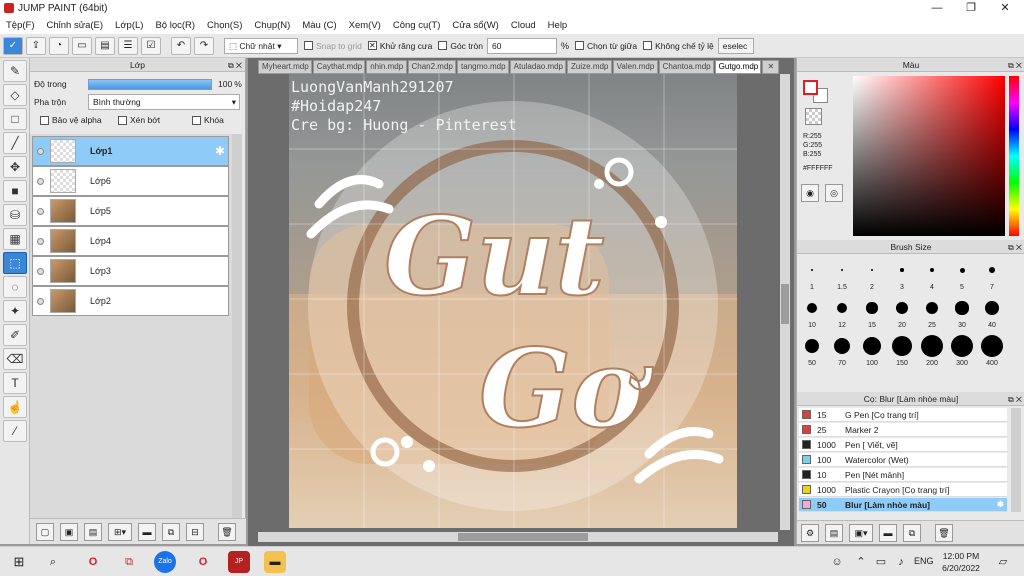 The height and width of the screenshot is (576, 1024). Describe the element at coordinates (992, 274) in the screenshot. I see `brush-size-option: 7` at that location.